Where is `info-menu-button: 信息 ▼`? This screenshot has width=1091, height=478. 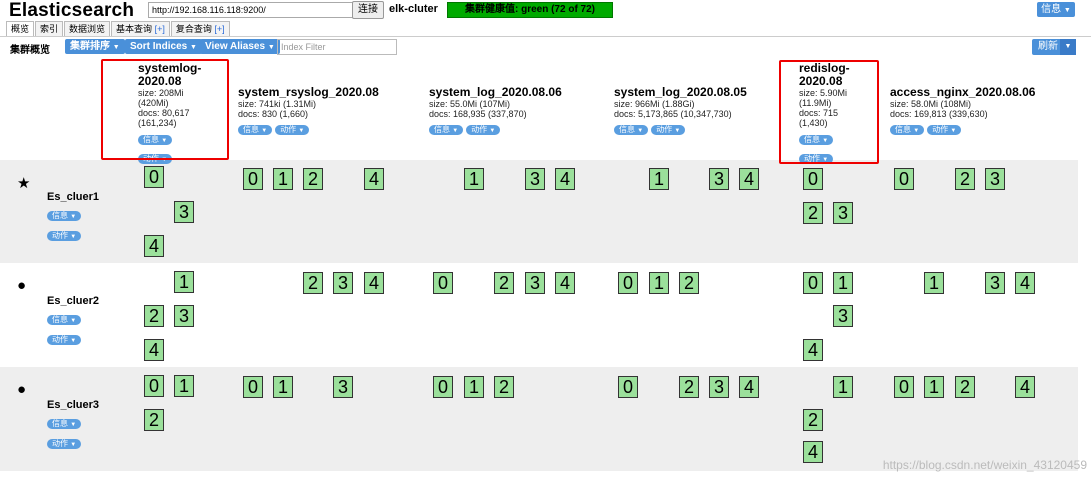
info-menu-button: 信息 ▼ is located at coordinates (1056, 9).